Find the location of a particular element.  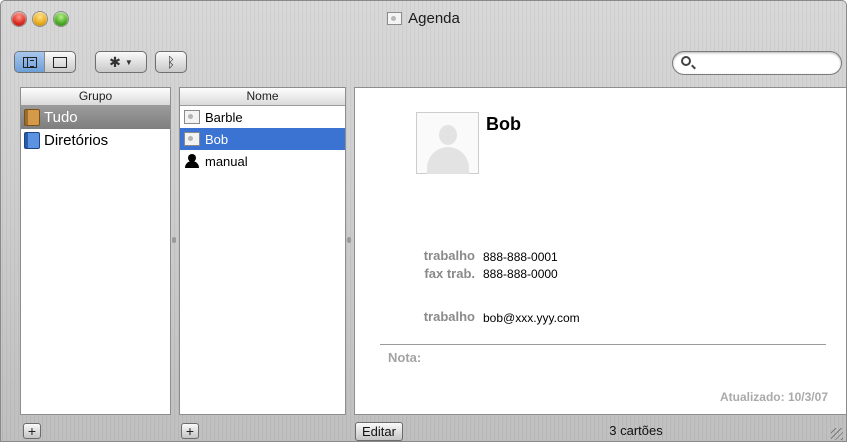

bluetooth-icon: ᛒ is located at coordinates (171, 62).